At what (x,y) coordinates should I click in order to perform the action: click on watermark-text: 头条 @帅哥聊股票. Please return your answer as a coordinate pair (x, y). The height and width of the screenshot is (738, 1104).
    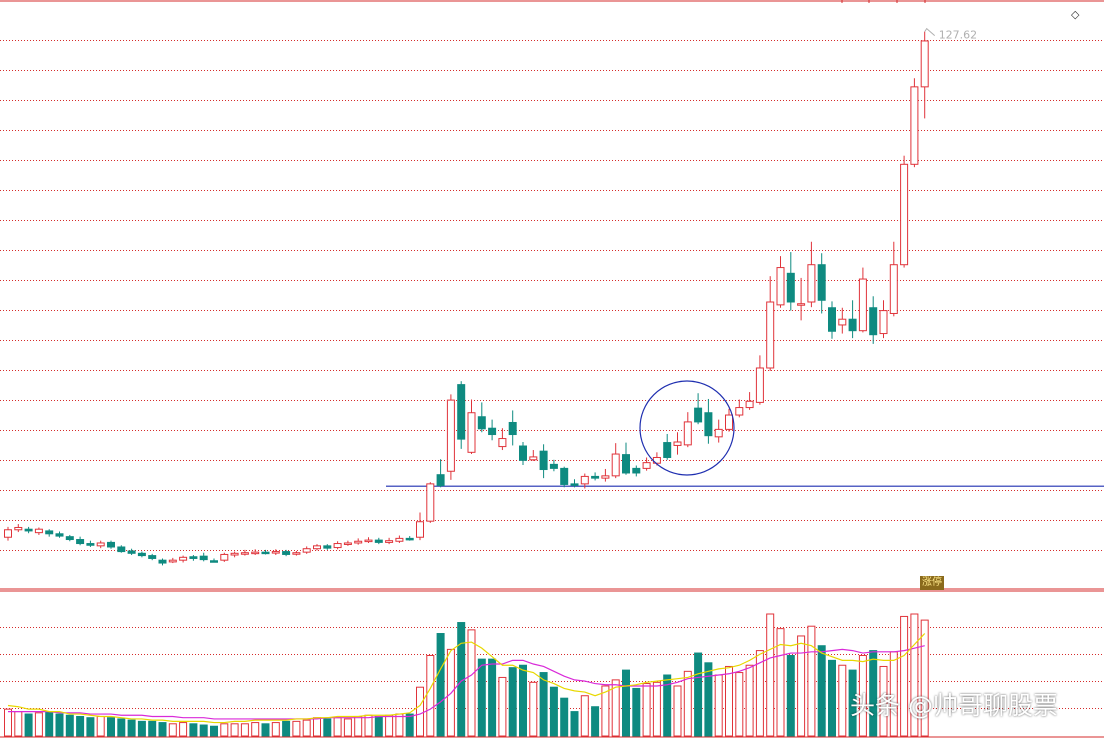
    Looking at the image, I should click on (954, 705).